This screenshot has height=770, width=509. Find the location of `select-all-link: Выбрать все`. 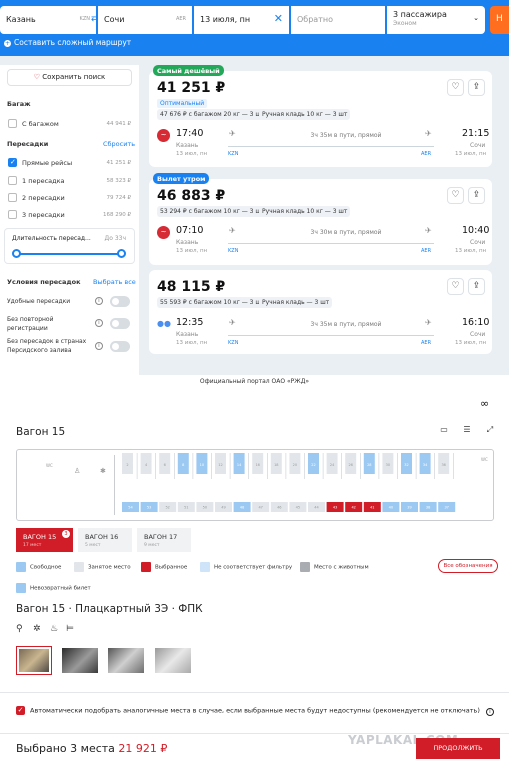

select-all-link: Выбрать все is located at coordinates (114, 282).